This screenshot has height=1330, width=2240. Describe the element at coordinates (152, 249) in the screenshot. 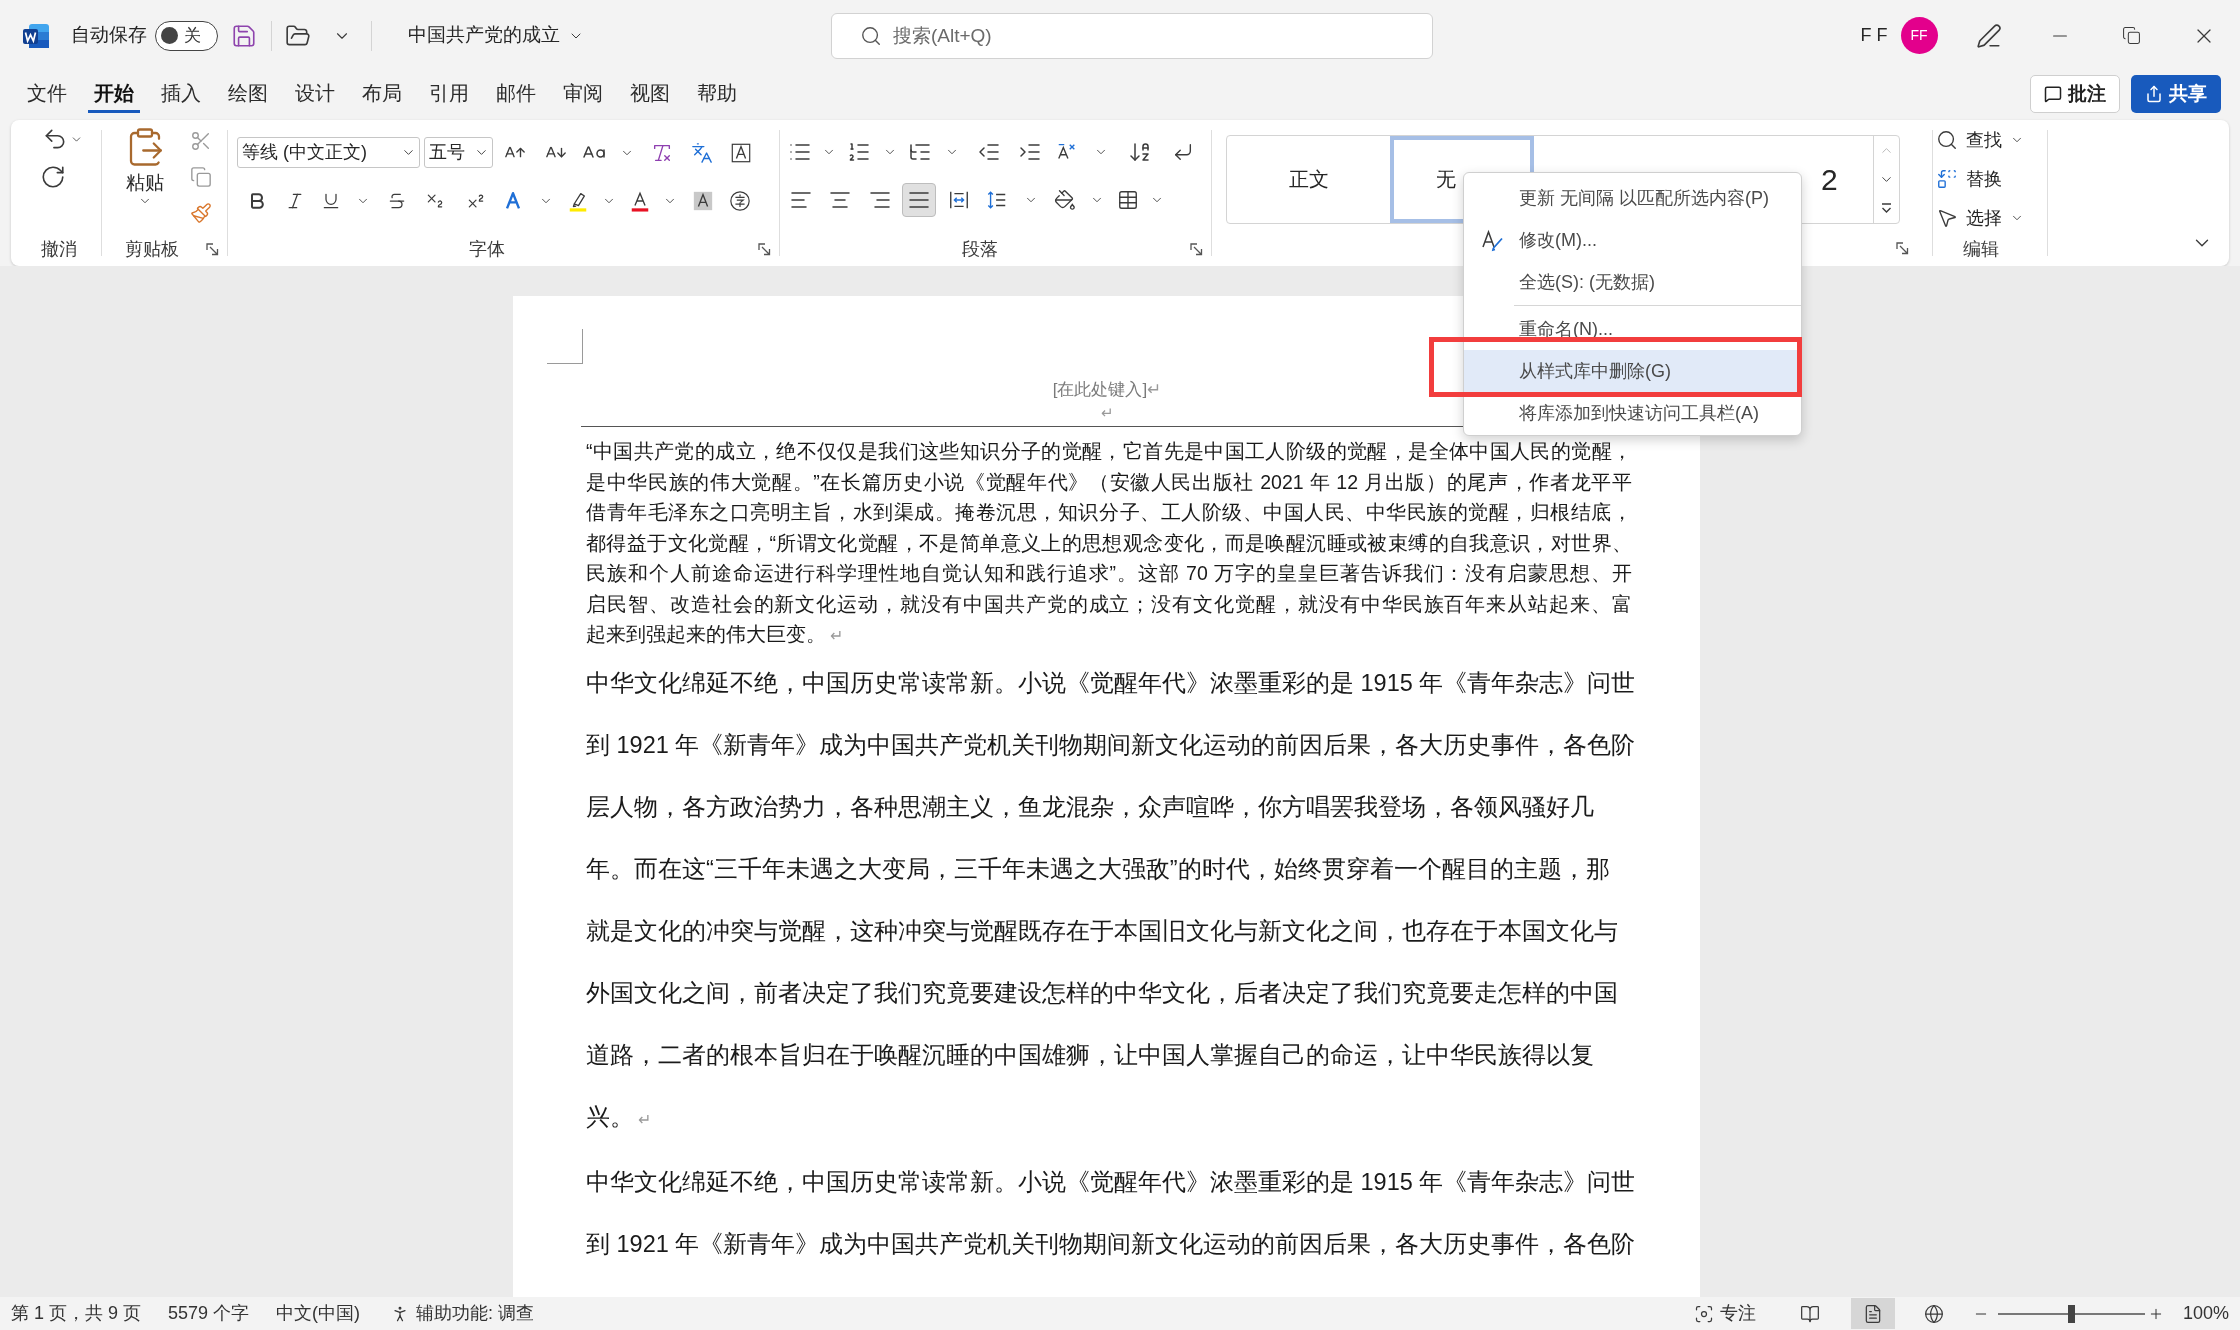

I see `group-label: 剪贴板` at that location.